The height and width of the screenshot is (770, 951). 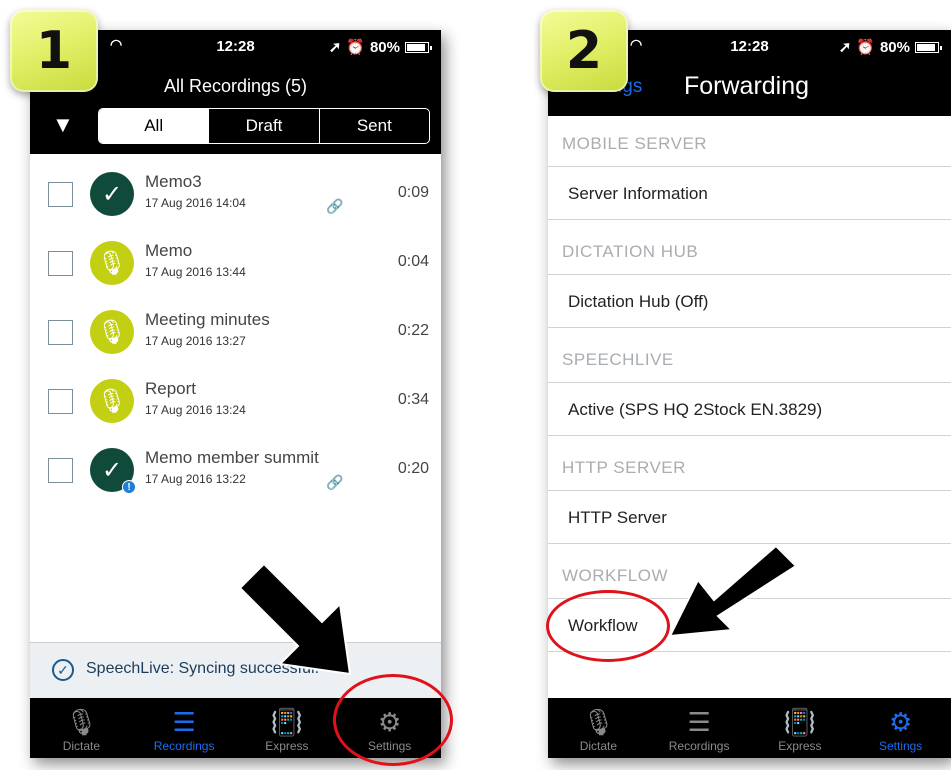 What do you see at coordinates (232, 457) in the screenshot?
I see `recording-name: Memo member summit` at bounding box center [232, 457].